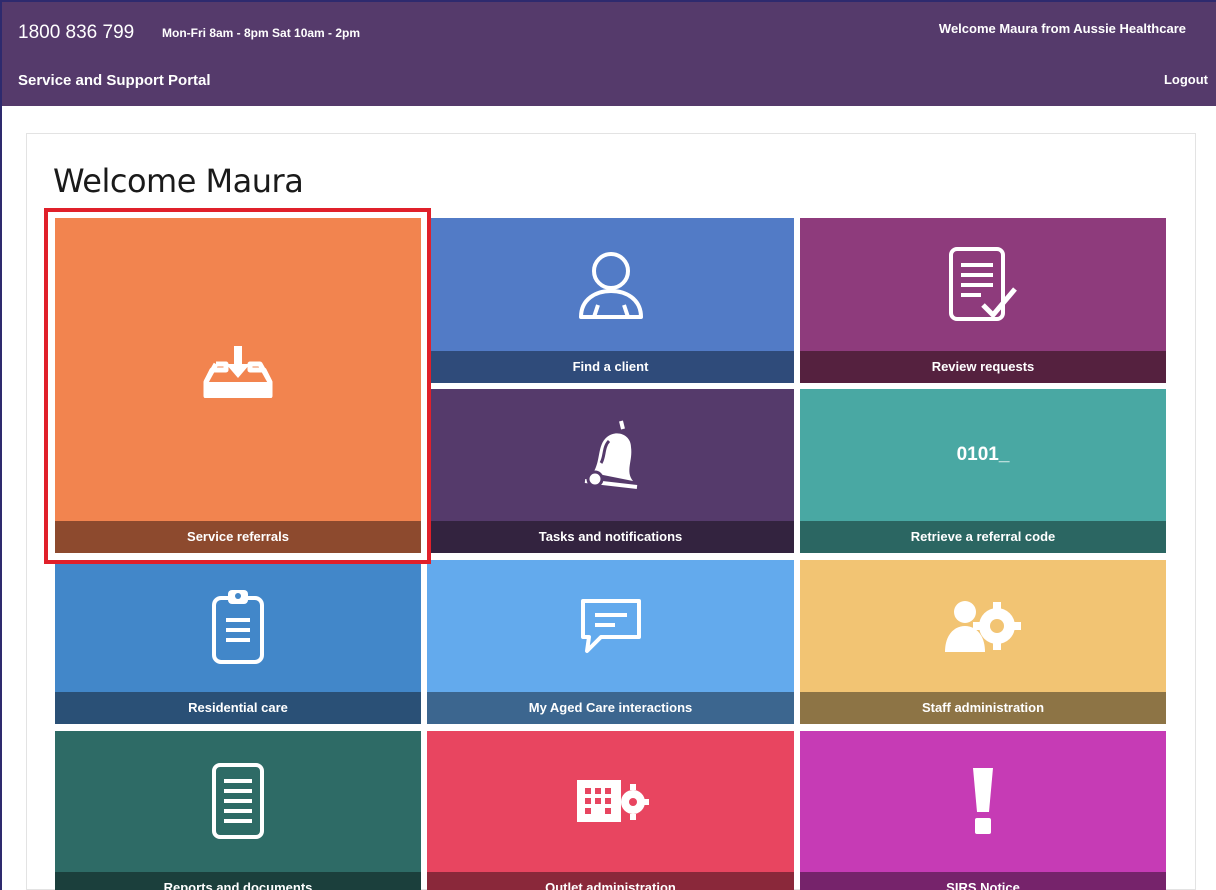  What do you see at coordinates (238, 369) in the screenshot?
I see `inbox-download-icon` at bounding box center [238, 369].